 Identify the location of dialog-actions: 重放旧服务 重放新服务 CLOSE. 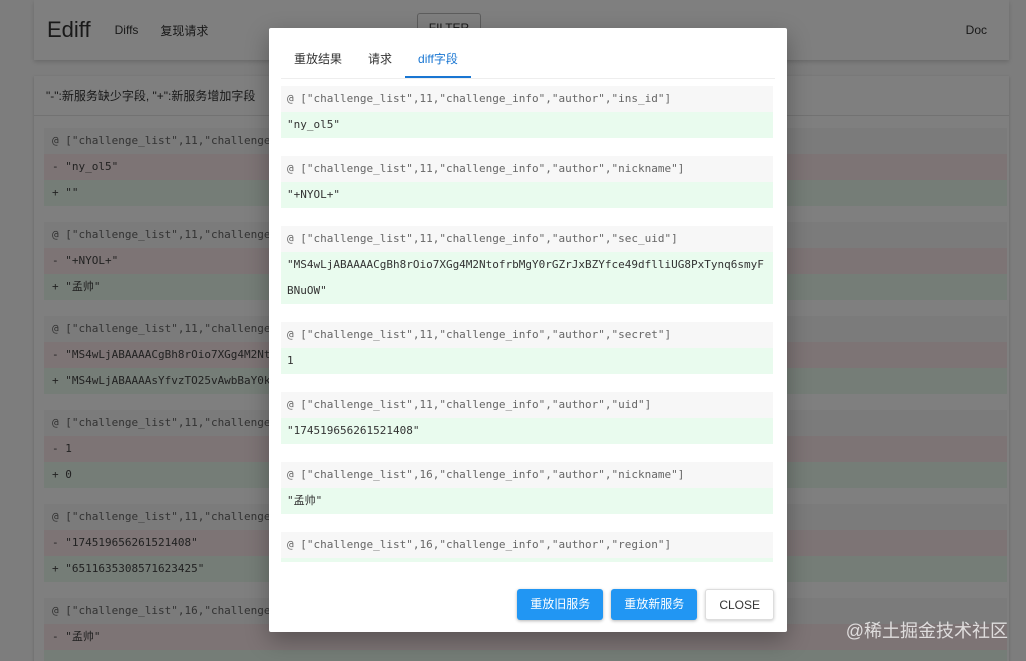
(645, 604).